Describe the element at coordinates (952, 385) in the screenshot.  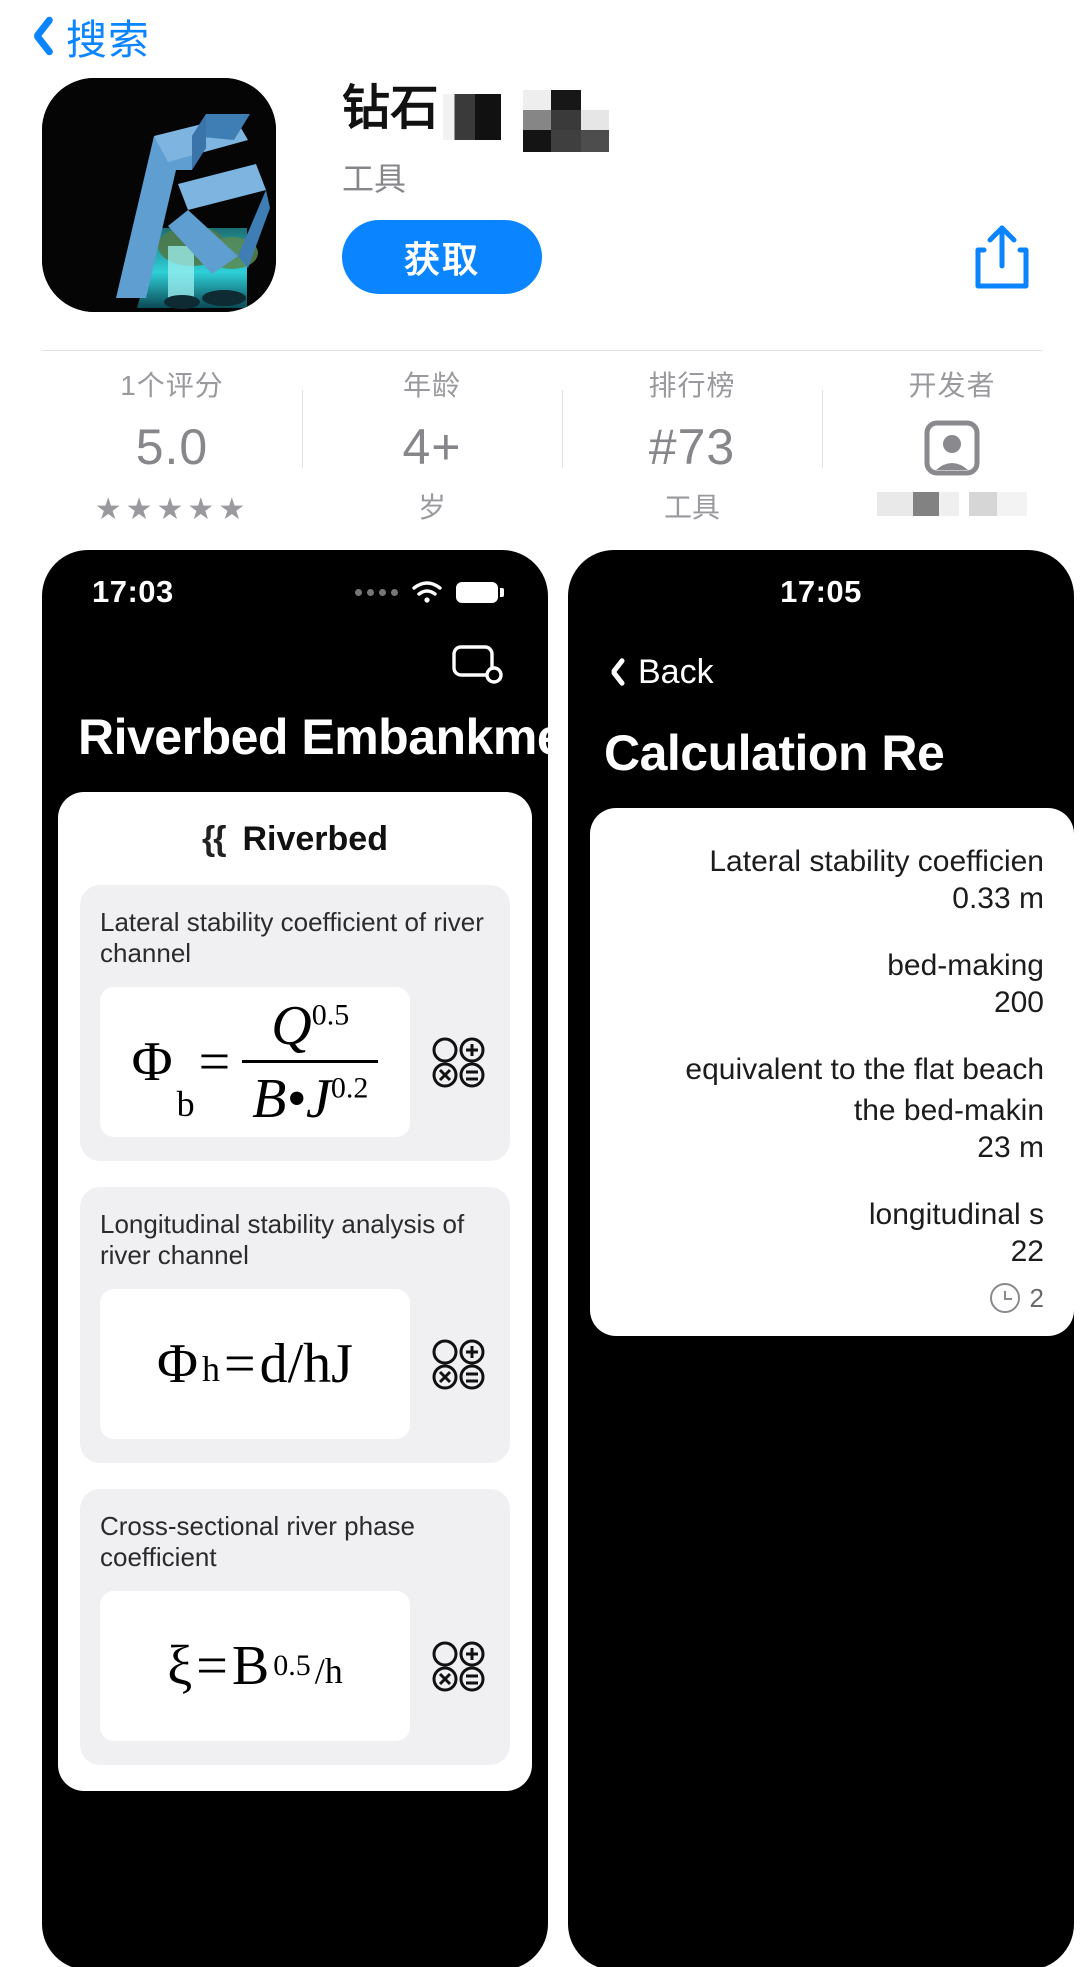
I see `stat-label: 开发者` at that location.